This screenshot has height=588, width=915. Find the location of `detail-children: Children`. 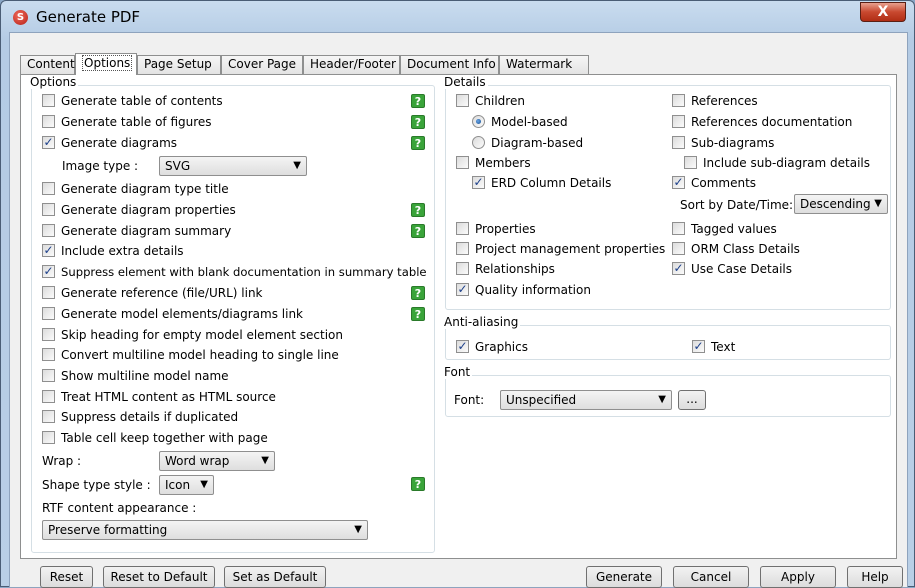

detail-children: Children is located at coordinates (490, 101).